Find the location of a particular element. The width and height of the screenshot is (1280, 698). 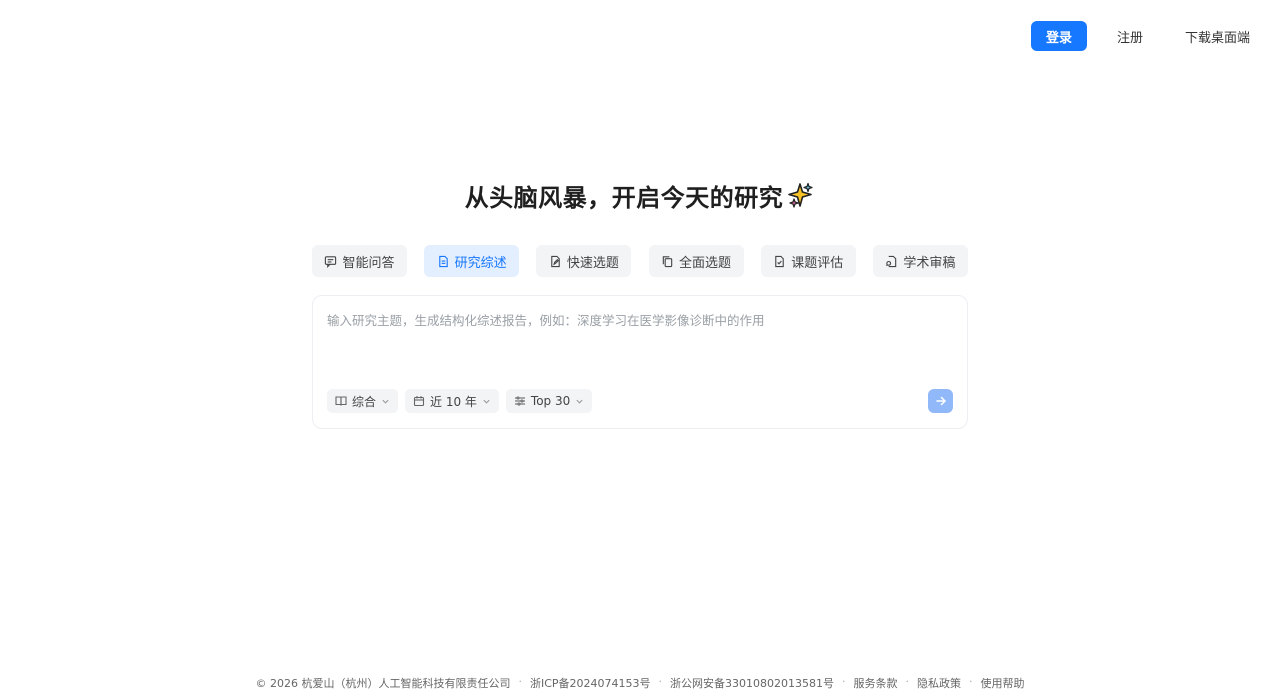

sliders-icon is located at coordinates (519, 401).